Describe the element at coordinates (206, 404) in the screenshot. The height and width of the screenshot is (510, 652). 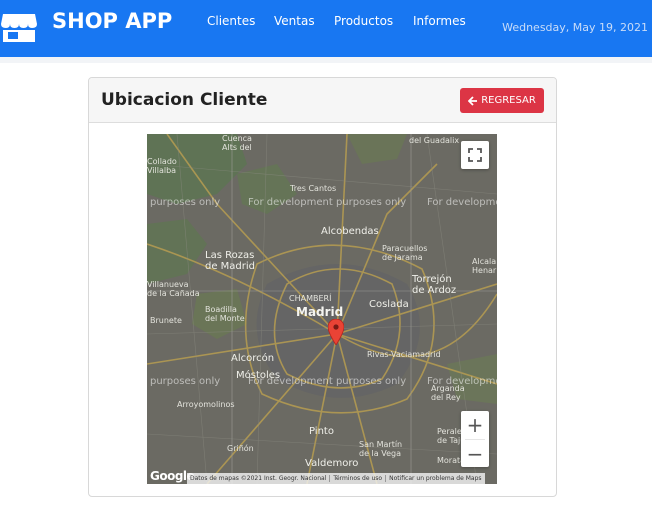
I see `label-arroyomolinos: Arroyomolinos` at that location.